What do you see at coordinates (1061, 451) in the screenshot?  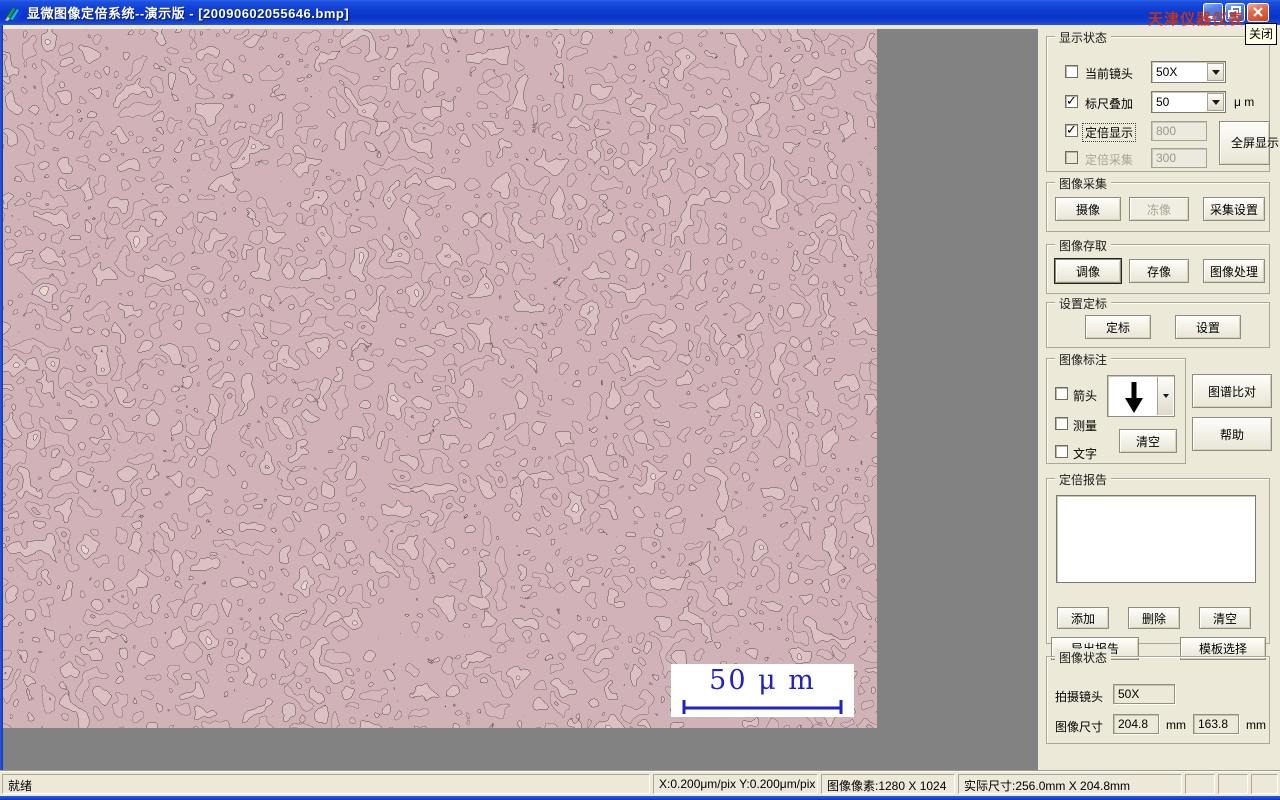 I see `text-checkbox` at bounding box center [1061, 451].